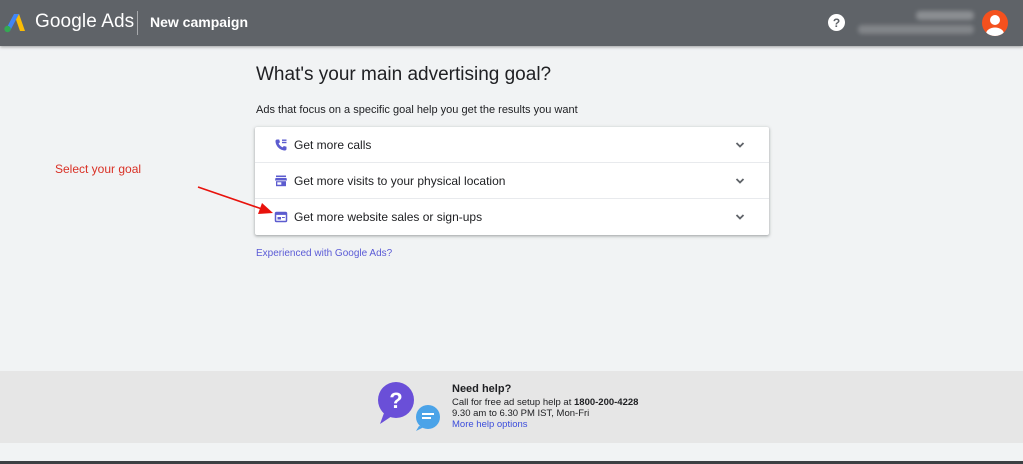 The image size is (1023, 464). Describe the element at coordinates (281, 181) in the screenshot. I see `store-icon` at that location.